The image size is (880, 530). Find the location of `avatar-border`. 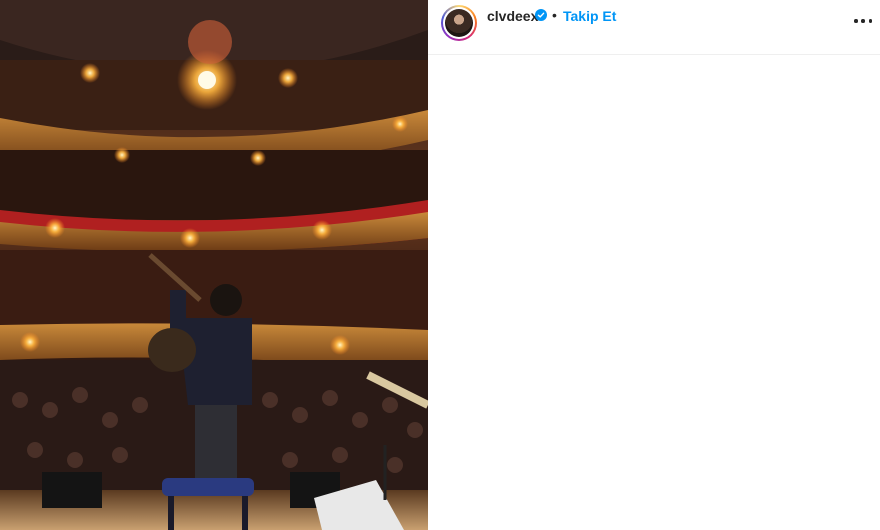

avatar-border is located at coordinates (459, 23).